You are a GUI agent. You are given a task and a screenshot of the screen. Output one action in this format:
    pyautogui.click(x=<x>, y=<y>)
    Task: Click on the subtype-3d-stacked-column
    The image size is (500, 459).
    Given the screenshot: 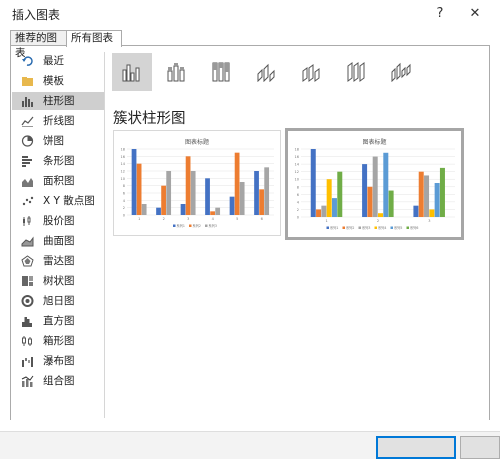 What is the action you would take?
    pyautogui.click(x=312, y=72)
    